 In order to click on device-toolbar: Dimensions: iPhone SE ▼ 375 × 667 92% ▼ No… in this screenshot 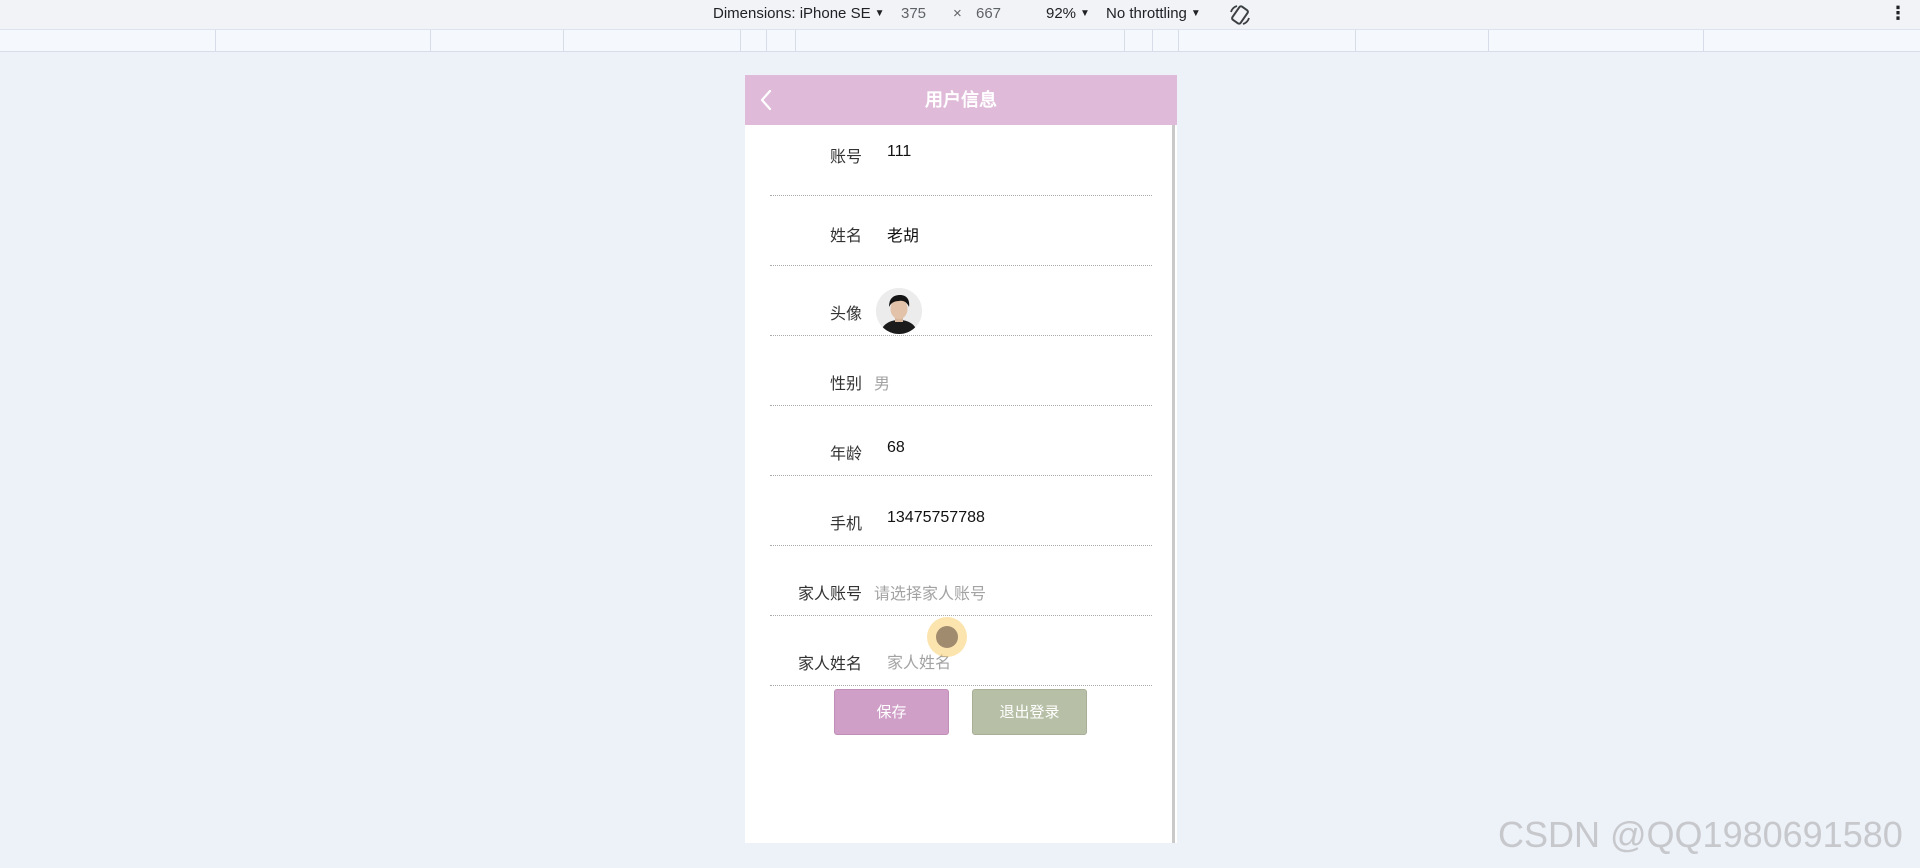, I will do `click(960, 15)`.